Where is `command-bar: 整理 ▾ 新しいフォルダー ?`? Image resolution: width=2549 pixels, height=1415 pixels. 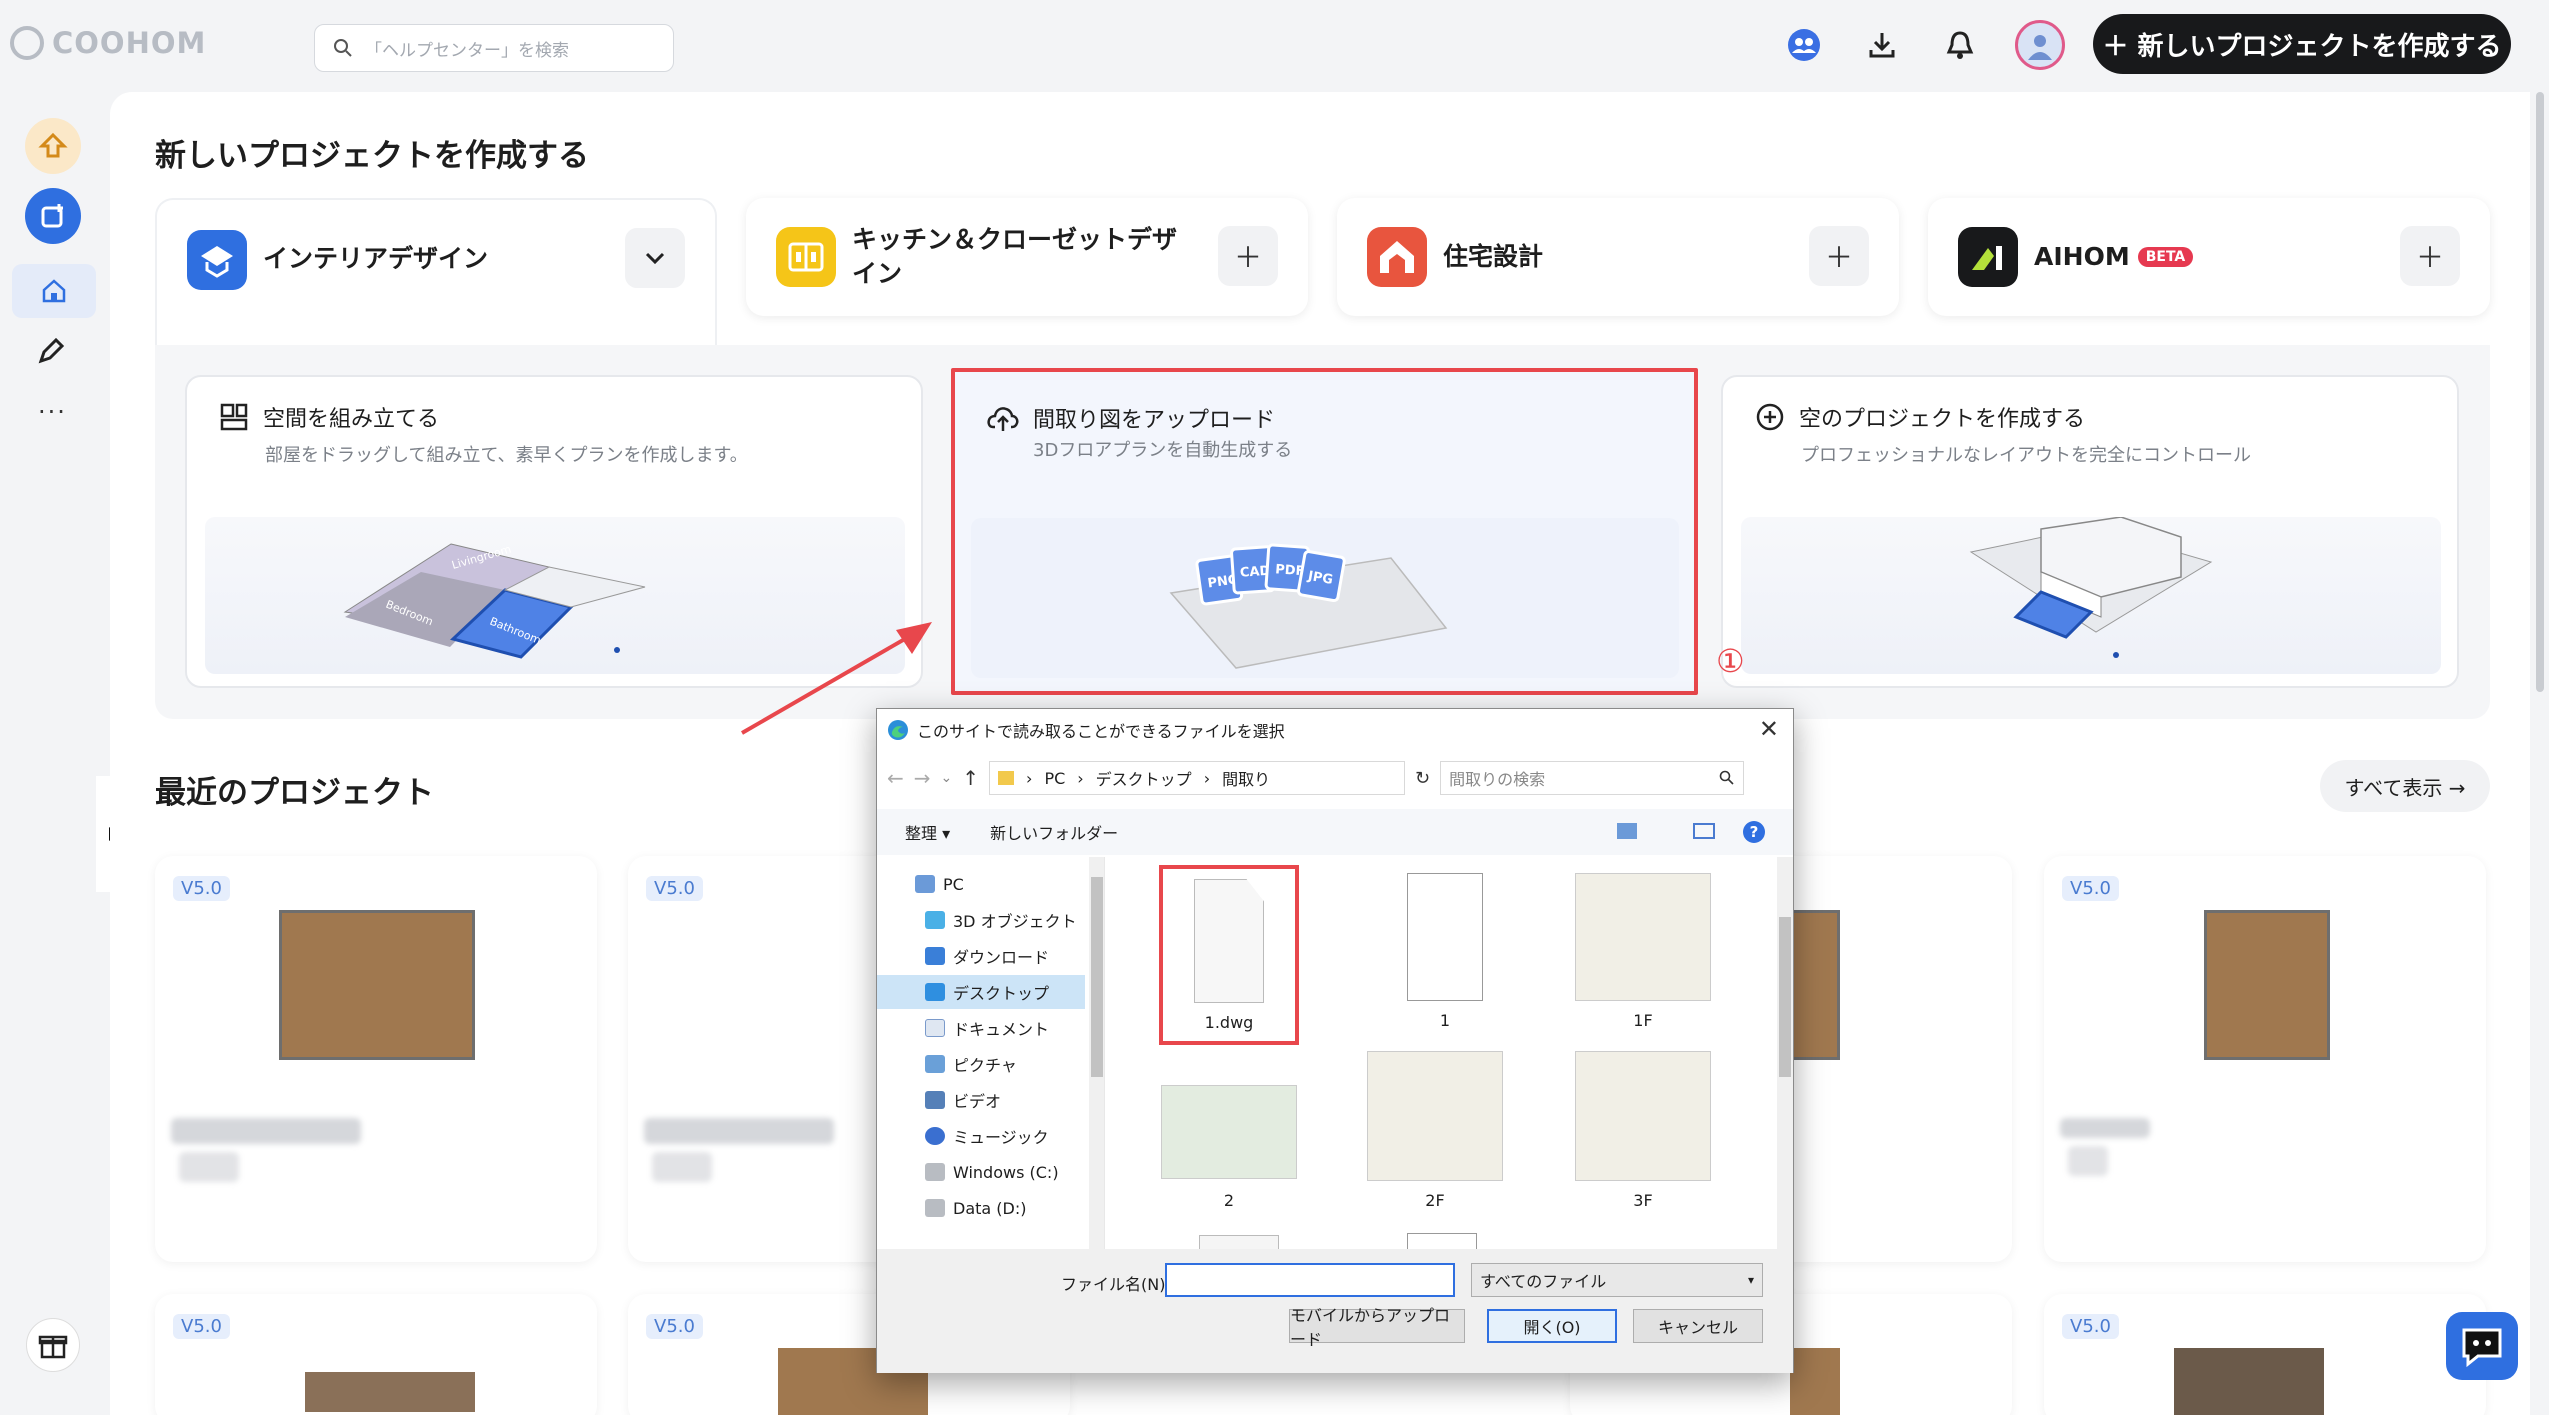 command-bar: 整理 ▾ 新しいフォルダー ? is located at coordinates (1335, 832).